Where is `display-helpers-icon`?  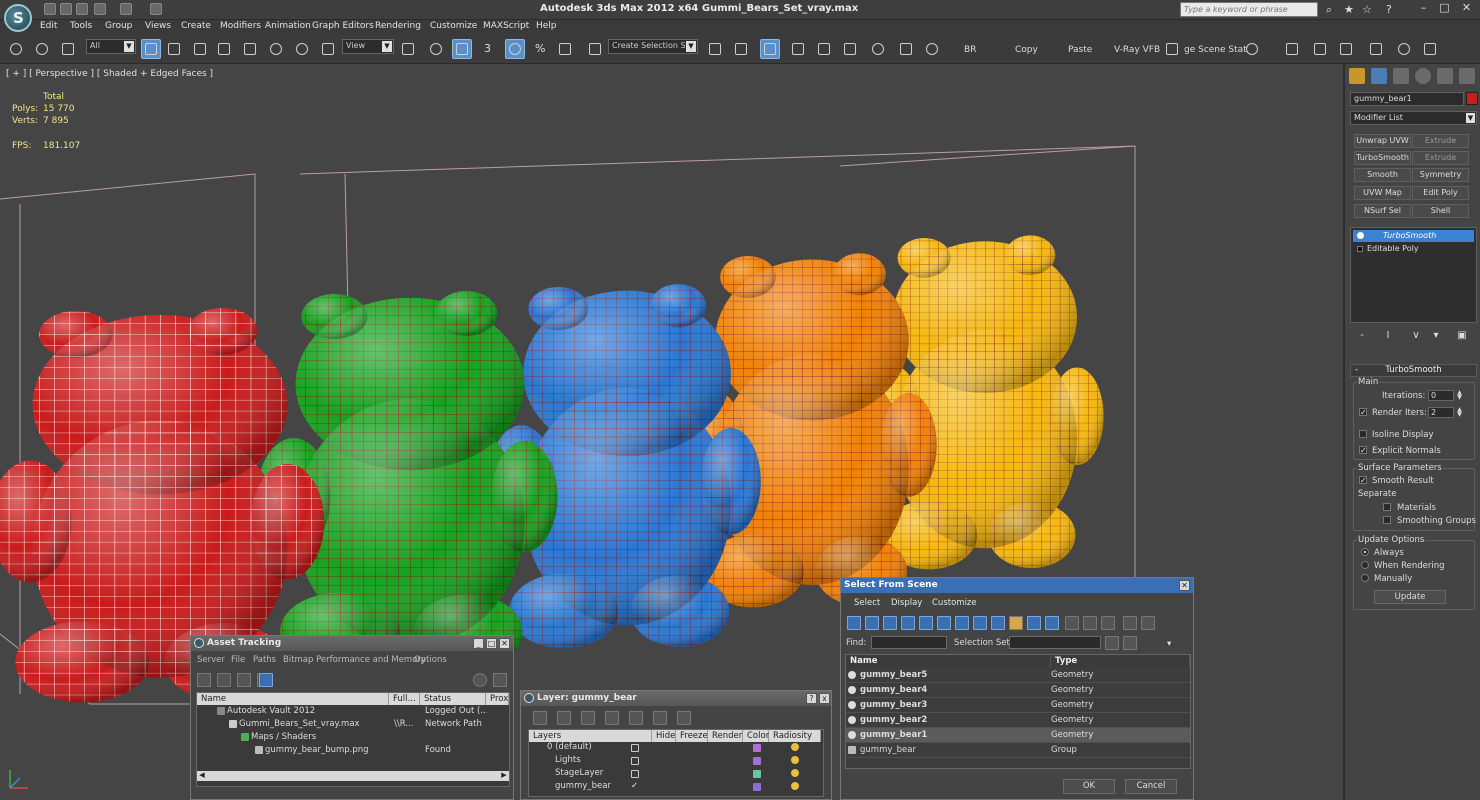 display-helpers-icon is located at coordinates (926, 623).